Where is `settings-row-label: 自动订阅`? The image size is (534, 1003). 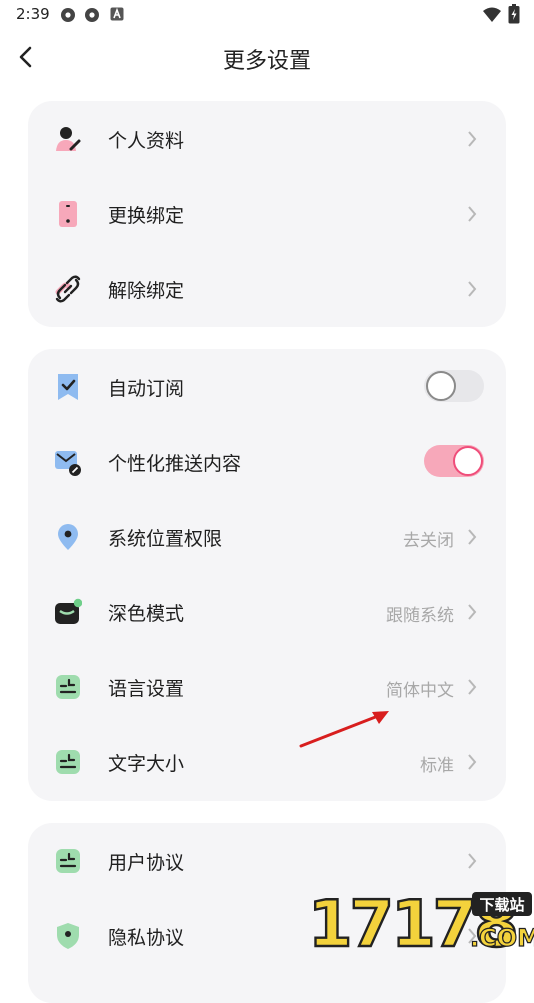 settings-row-label: 自动订阅 is located at coordinates (146, 389).